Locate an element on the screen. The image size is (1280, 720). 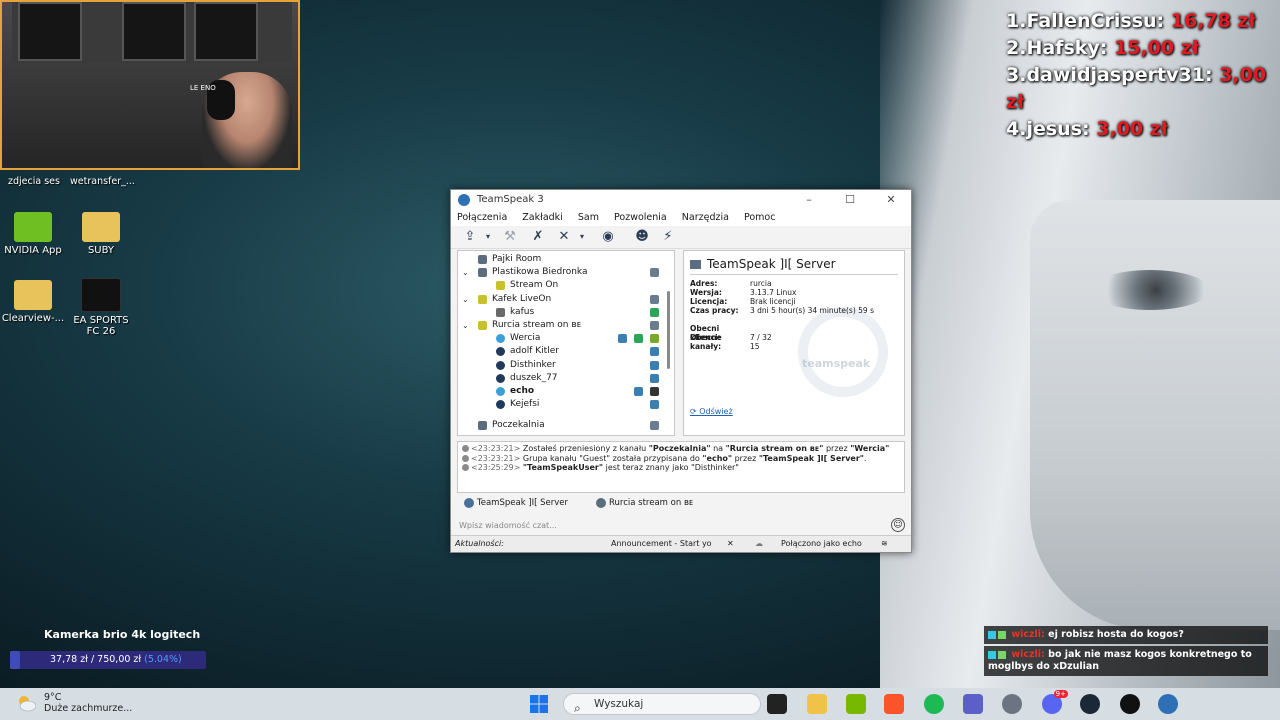
minimize-button: – is located at coordinates (809, 200).